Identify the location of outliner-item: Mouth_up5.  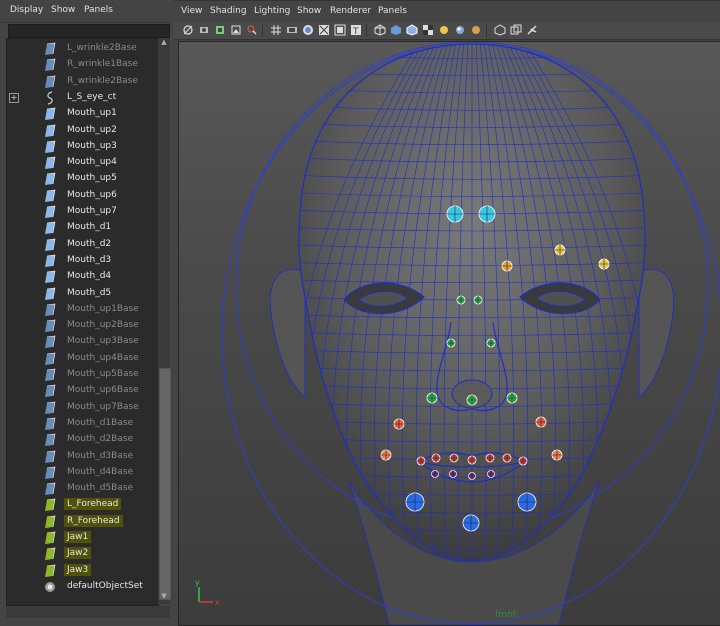
(82, 179).